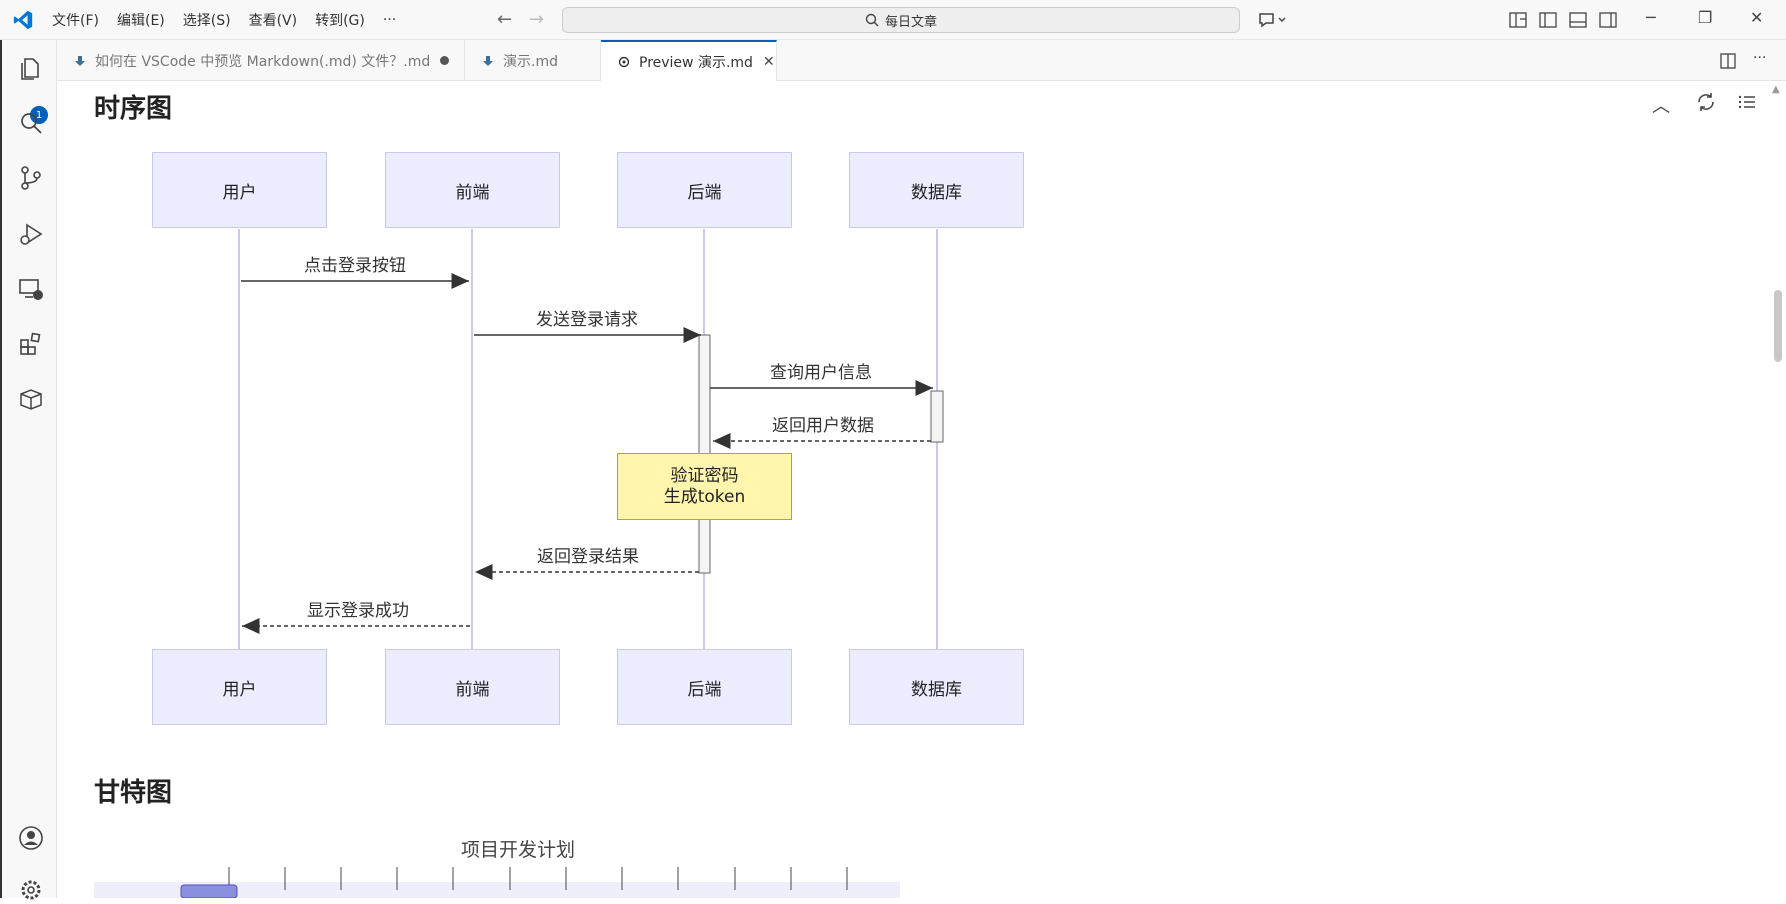 Image resolution: width=1786 pixels, height=904 pixels. I want to click on actor-frontend-top: 前端, so click(472, 190).